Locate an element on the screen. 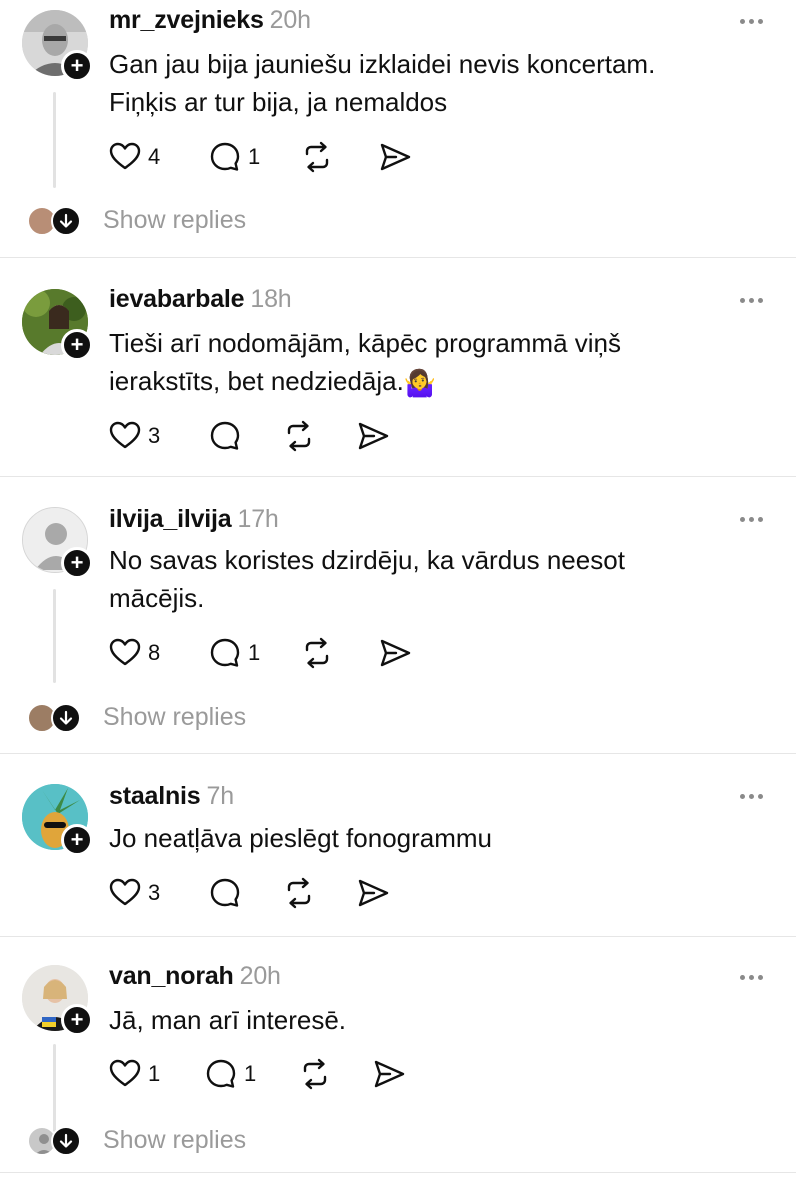 The image size is (796, 1188). username: van_norah 20h is located at coordinates (195, 976).